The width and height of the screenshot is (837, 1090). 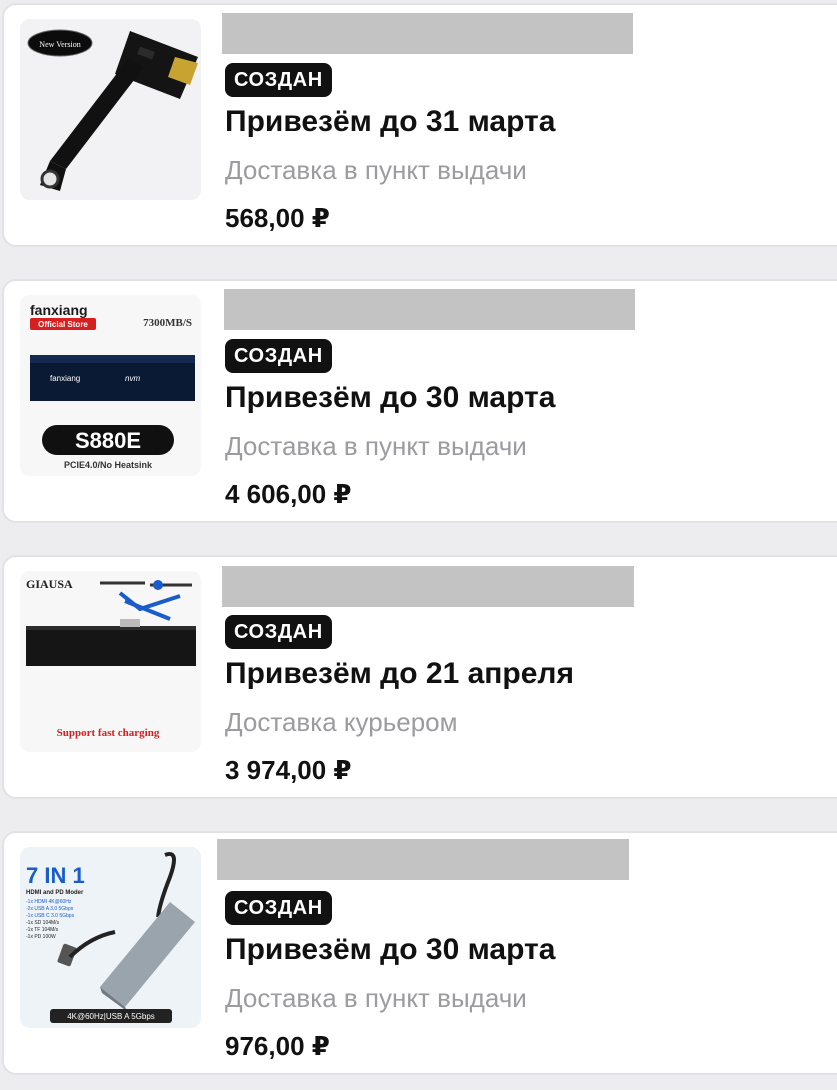 I want to click on image-headline: 7 IN 1, so click(x=55, y=875).